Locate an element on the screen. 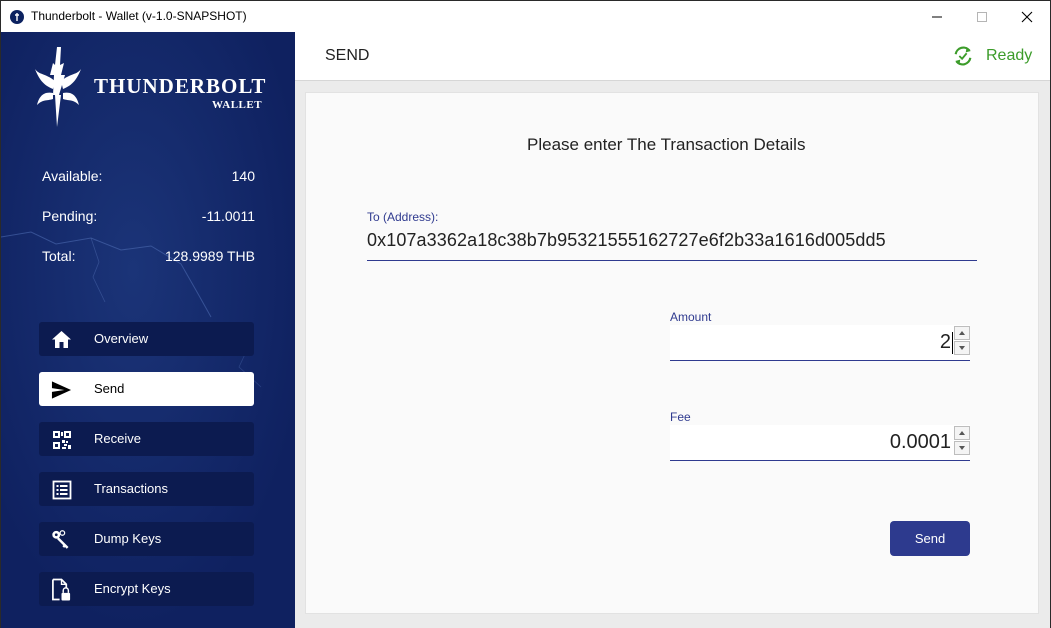  sidebar-item-label: Receive is located at coordinates (117, 438).